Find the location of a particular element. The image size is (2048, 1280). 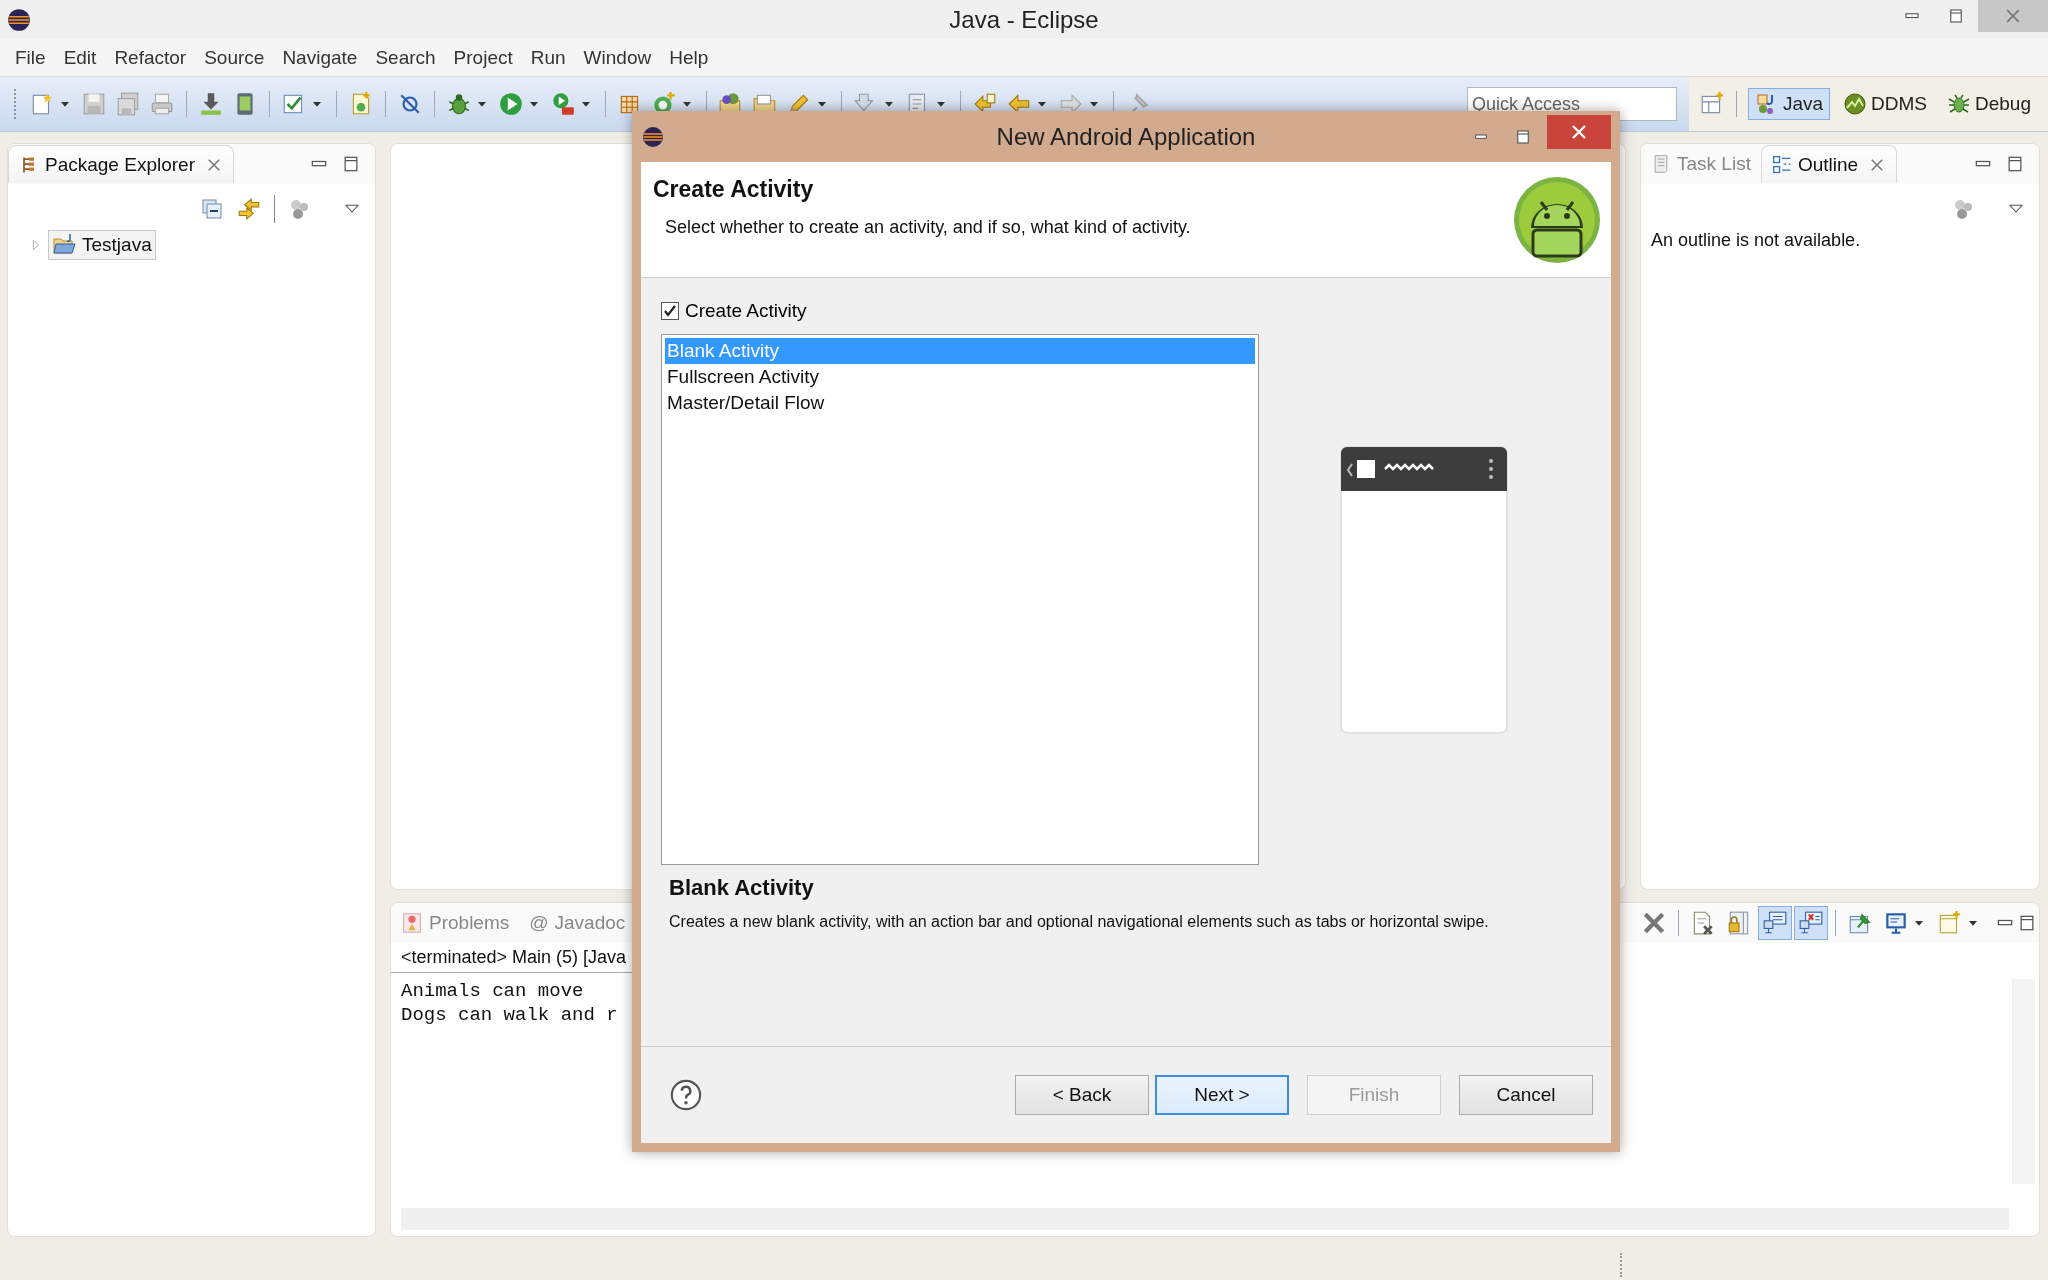

menu-item: Help is located at coordinates (689, 57).